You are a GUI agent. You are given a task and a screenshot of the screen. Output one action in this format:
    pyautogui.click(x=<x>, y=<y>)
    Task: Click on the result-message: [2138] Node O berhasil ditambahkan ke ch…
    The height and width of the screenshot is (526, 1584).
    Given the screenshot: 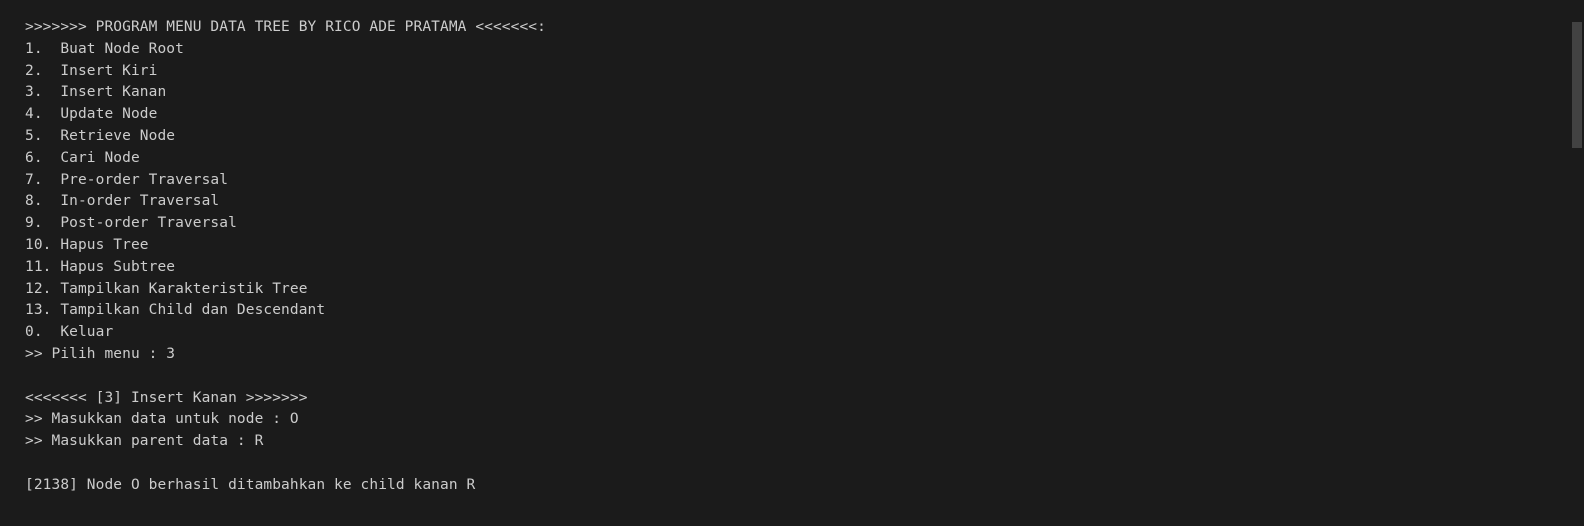 What is the action you would take?
    pyautogui.click(x=250, y=484)
    